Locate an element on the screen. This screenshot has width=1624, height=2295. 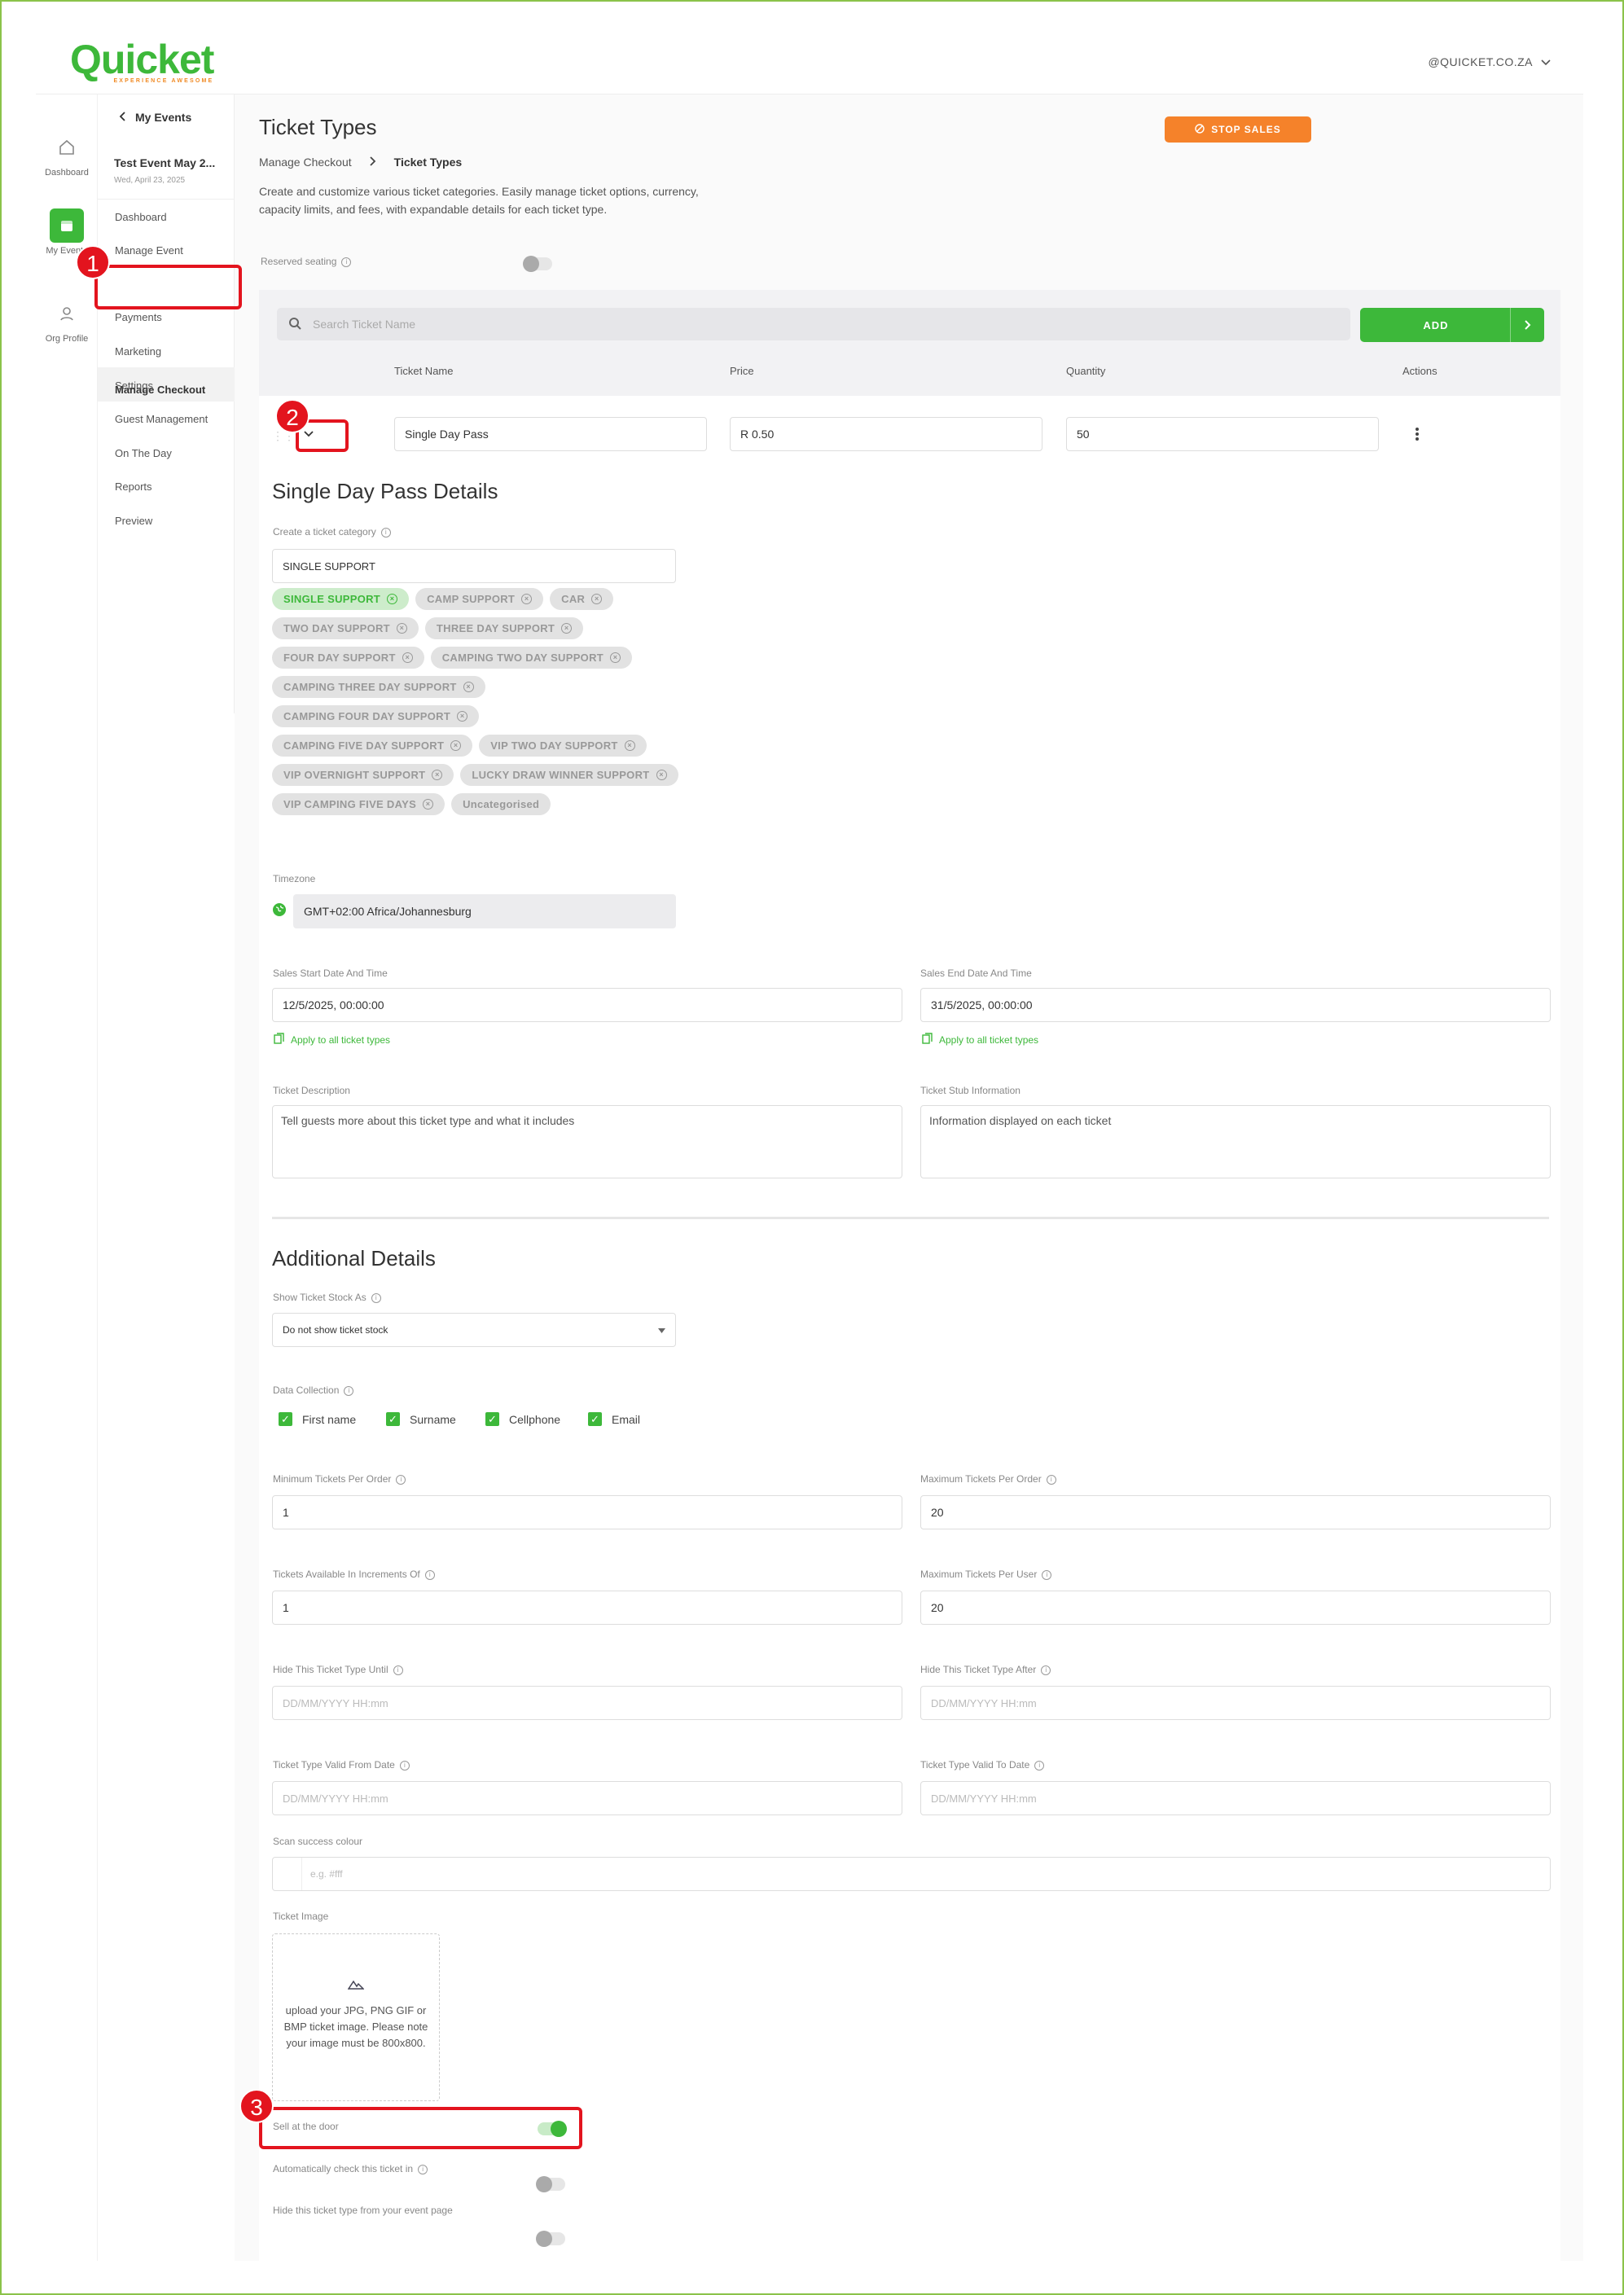
hide-until-input: DD/MM/YYYY HH:mm is located at coordinates (587, 1703).